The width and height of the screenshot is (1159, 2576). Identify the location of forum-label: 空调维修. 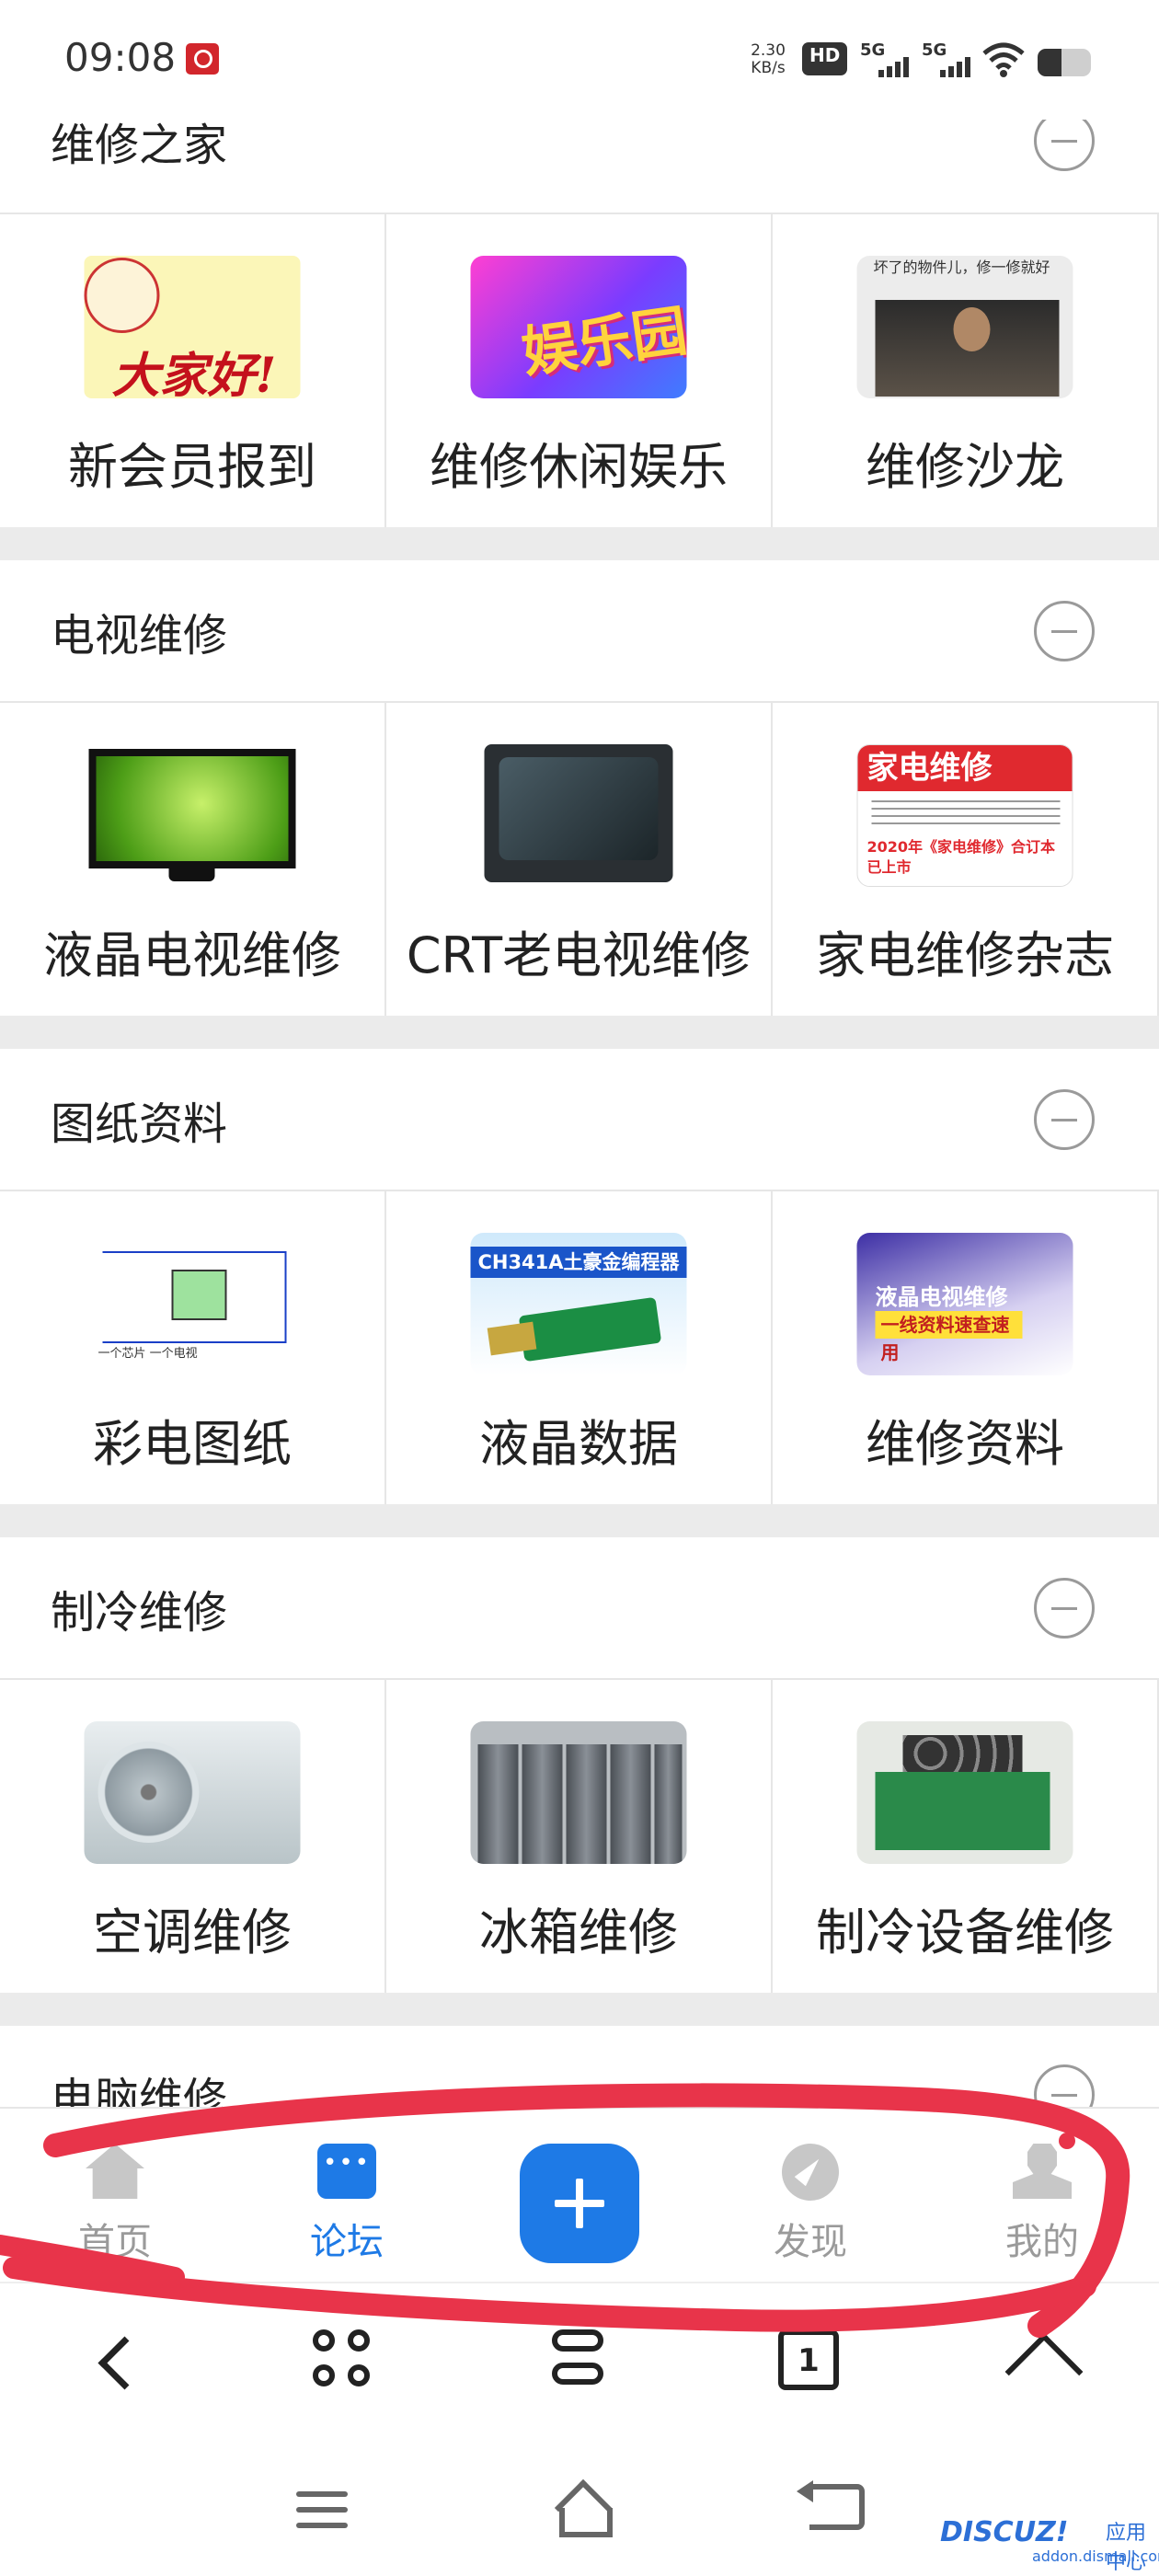
(192, 1932).